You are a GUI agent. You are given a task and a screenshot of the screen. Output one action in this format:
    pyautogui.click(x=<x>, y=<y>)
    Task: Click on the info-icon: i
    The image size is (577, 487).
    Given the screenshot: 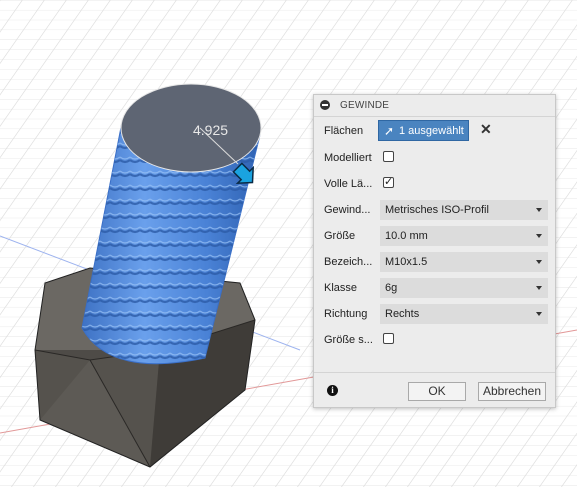 What is the action you would take?
    pyautogui.click(x=332, y=390)
    